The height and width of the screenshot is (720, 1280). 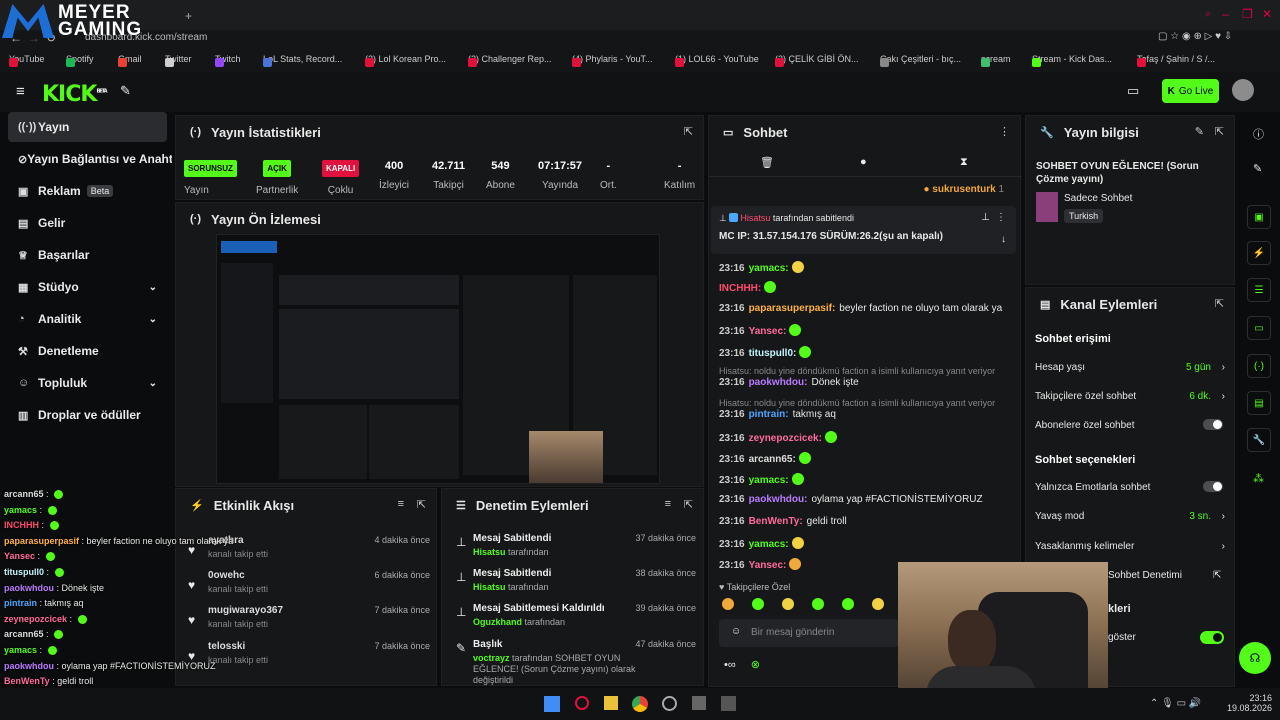 What do you see at coordinates (1247, 14) in the screenshot?
I see `maximize-icon: ❐` at bounding box center [1247, 14].